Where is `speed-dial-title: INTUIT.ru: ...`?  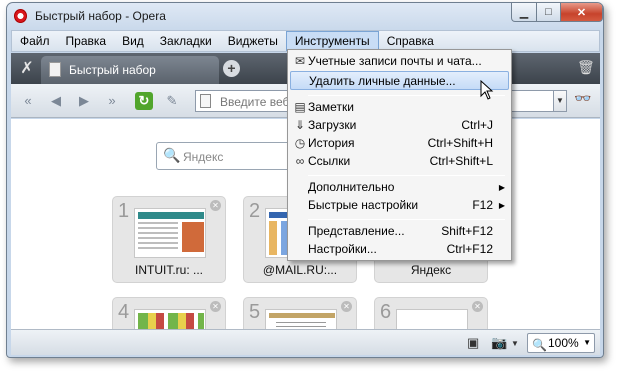 speed-dial-title: INTUIT.ru: ... is located at coordinates (168, 270).